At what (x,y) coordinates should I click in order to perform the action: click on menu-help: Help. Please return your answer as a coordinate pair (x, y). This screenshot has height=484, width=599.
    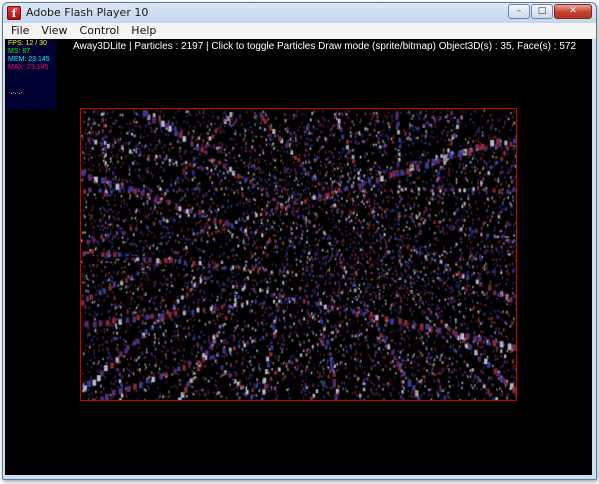
    Looking at the image, I should click on (143, 31).